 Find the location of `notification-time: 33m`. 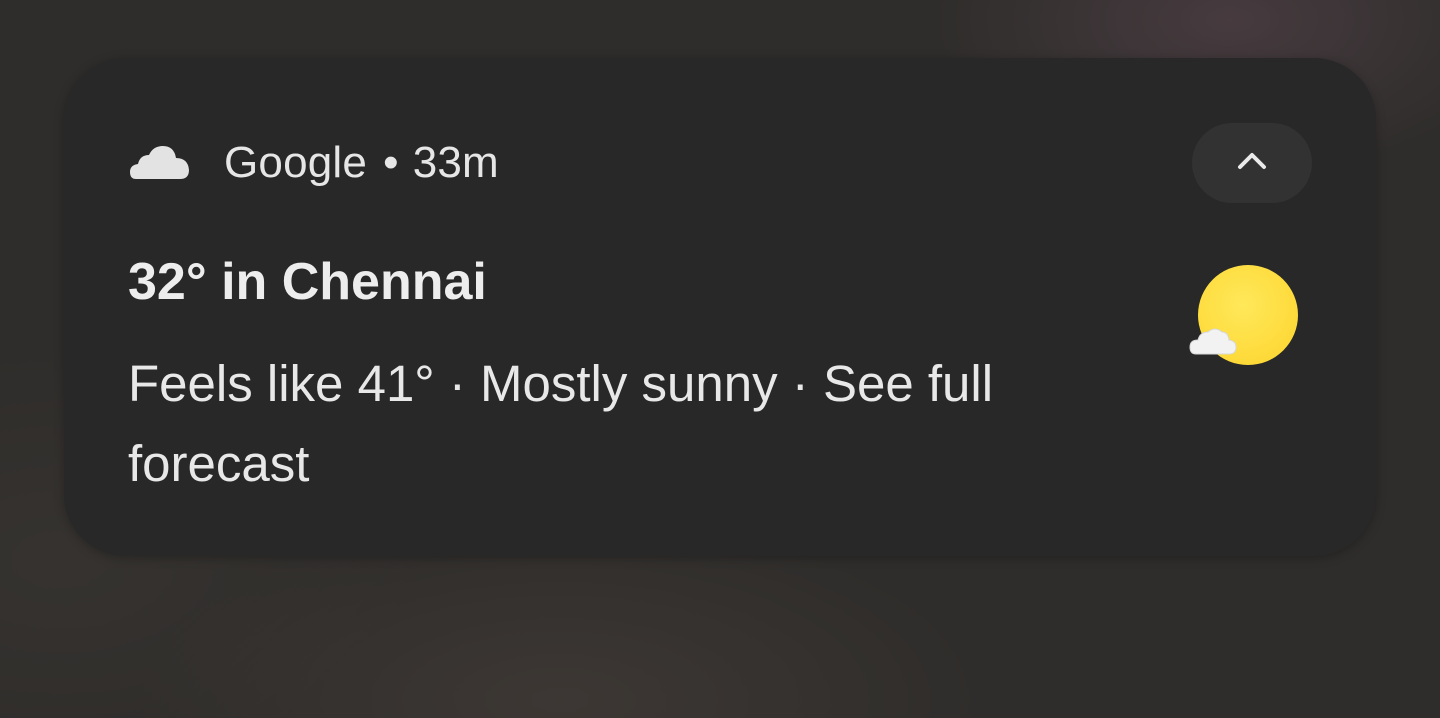

notification-time: 33m is located at coordinates (455, 162).